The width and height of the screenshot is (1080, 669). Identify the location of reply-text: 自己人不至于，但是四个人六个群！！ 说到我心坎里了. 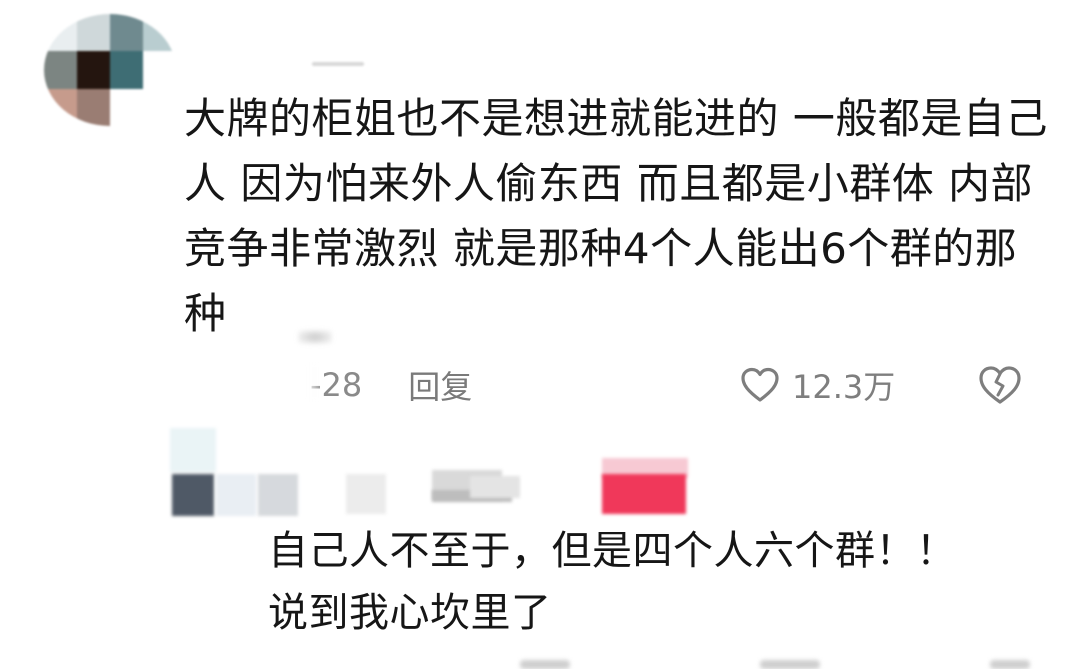
(658, 582).